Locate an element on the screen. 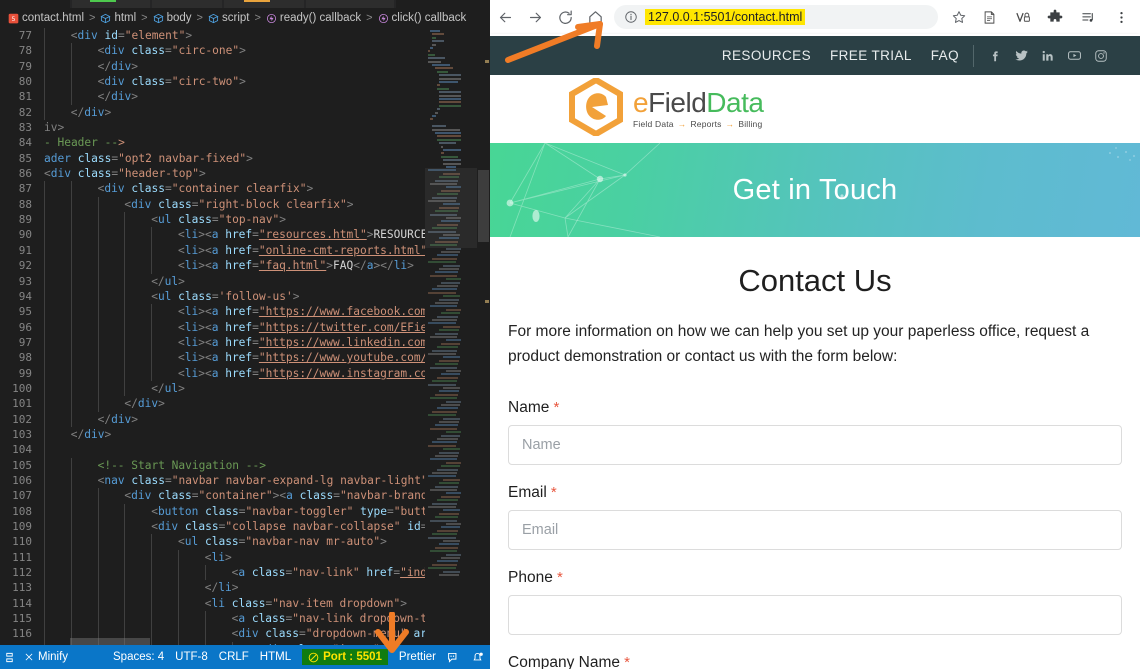 This screenshot has width=1140, height=669. editor-vertical-scrollbar is located at coordinates (483, 336).